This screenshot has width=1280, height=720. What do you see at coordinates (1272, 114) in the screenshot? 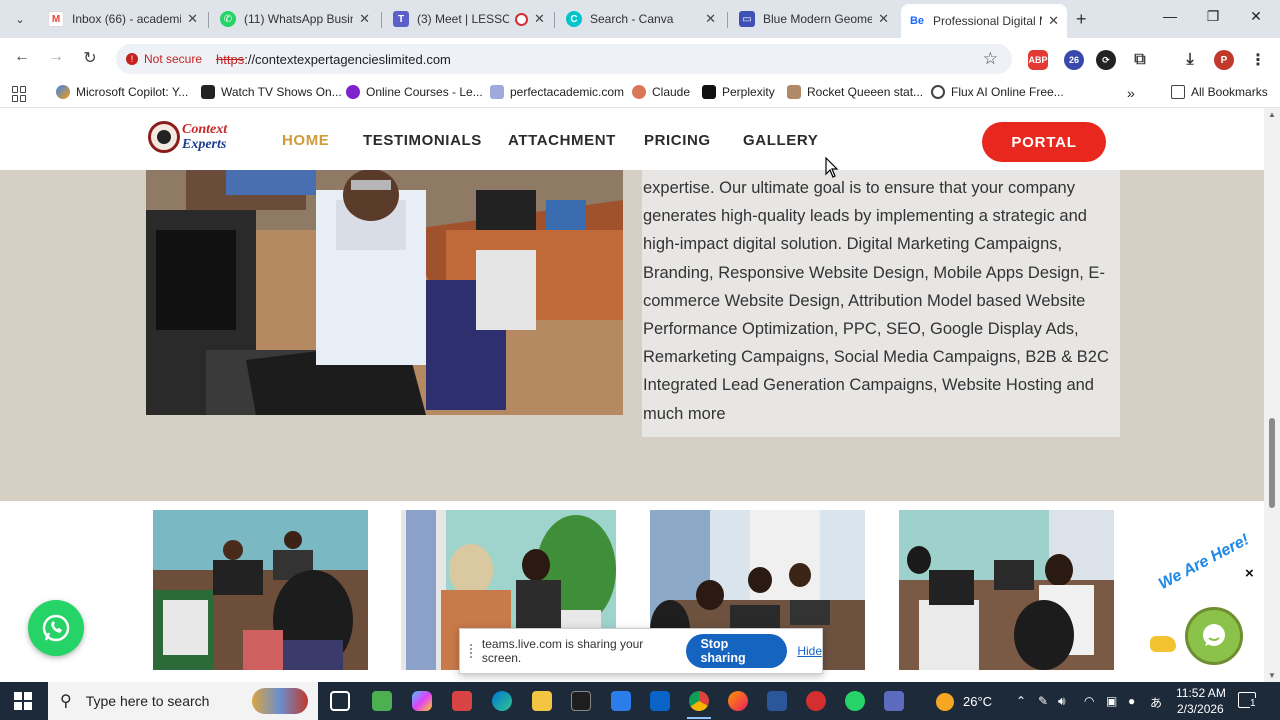
I see `scroll-up-arrow-icon: ▲` at bounding box center [1272, 114].